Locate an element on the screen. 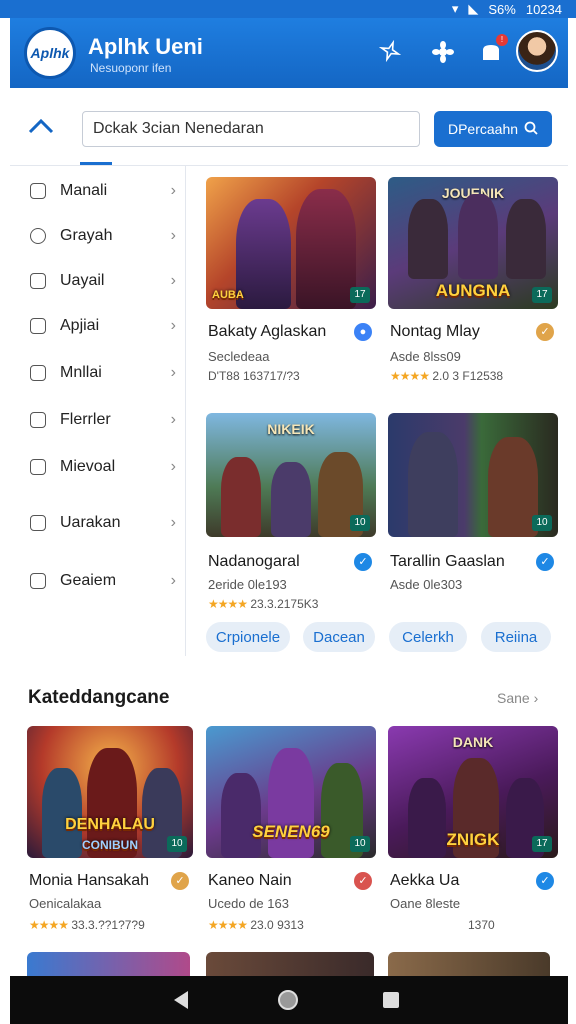 This screenshot has width=576, height=1024. app-header: Aplhk Aplhk Ueni Nesuoponr ifen ! is located at coordinates (289, 53).